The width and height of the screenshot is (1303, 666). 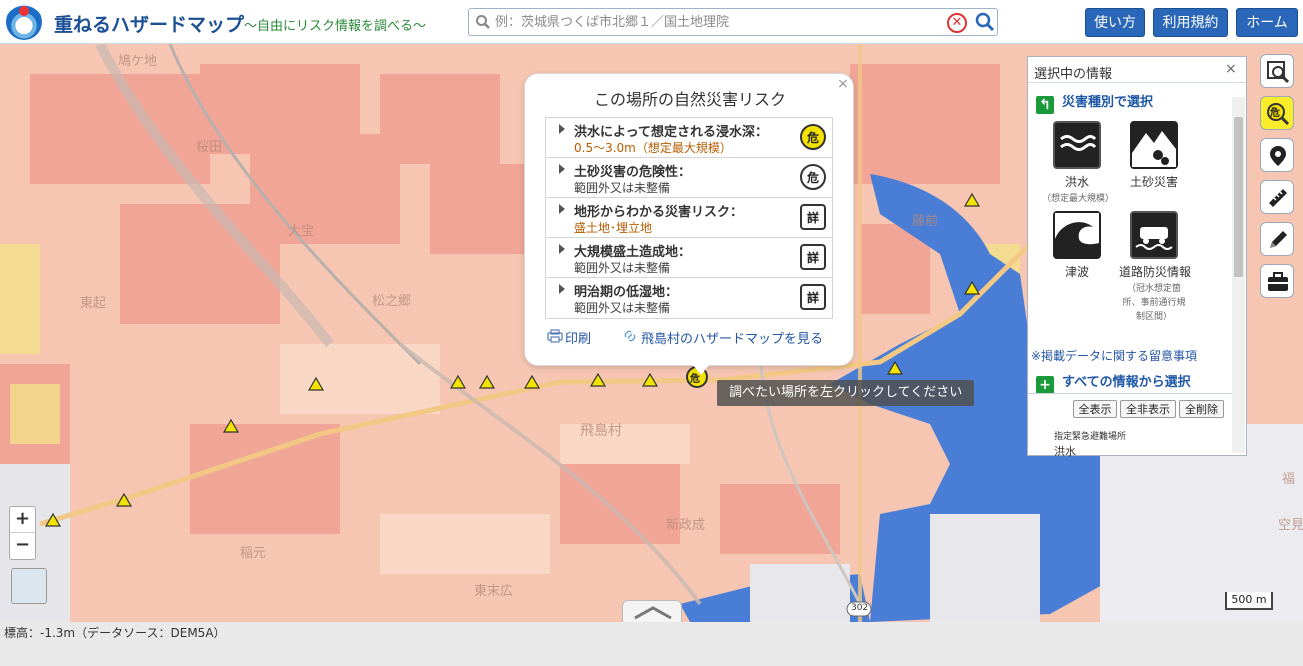 I want to click on help-button: 使い方, so click(x=1115, y=22).